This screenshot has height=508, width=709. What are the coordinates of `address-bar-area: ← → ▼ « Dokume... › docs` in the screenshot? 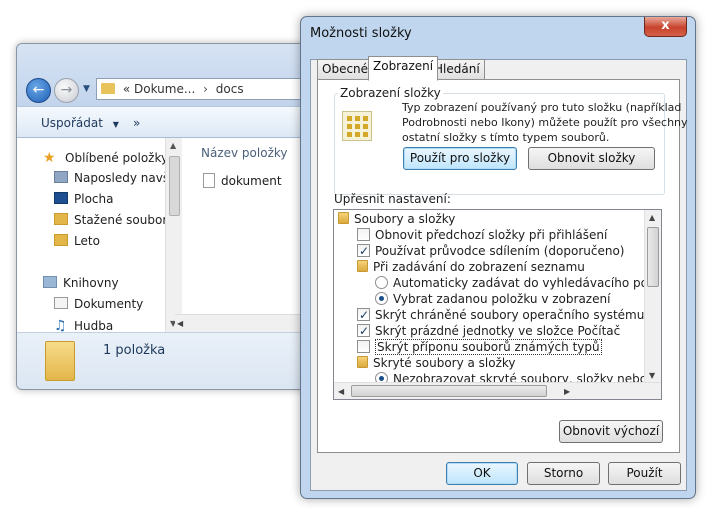 It's located at (167, 75).